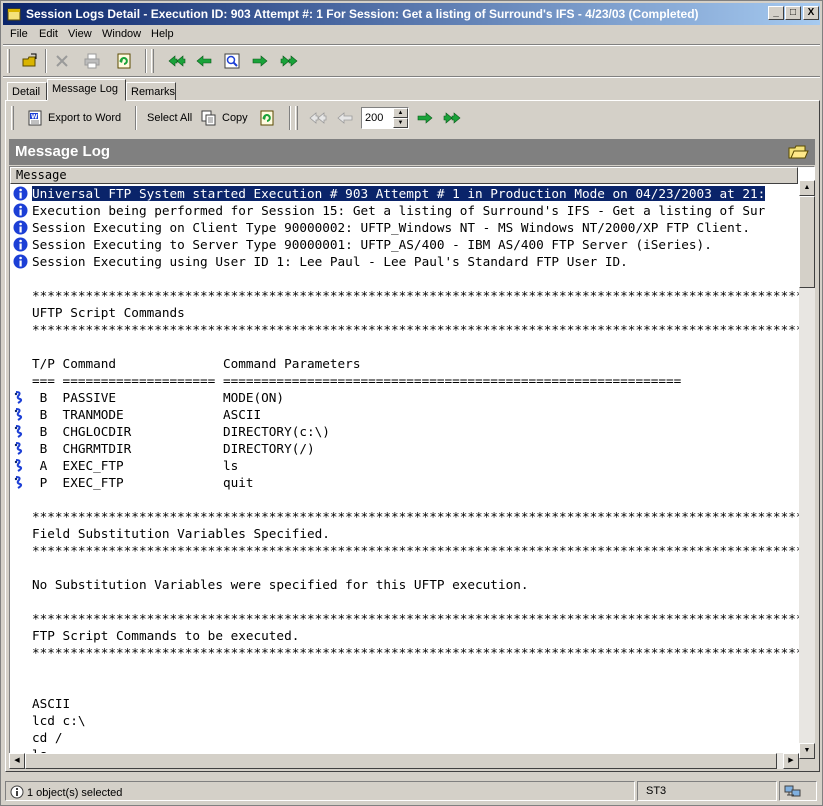 This screenshot has height=806, width=823. I want to click on minimize-button: _, so click(776, 13).